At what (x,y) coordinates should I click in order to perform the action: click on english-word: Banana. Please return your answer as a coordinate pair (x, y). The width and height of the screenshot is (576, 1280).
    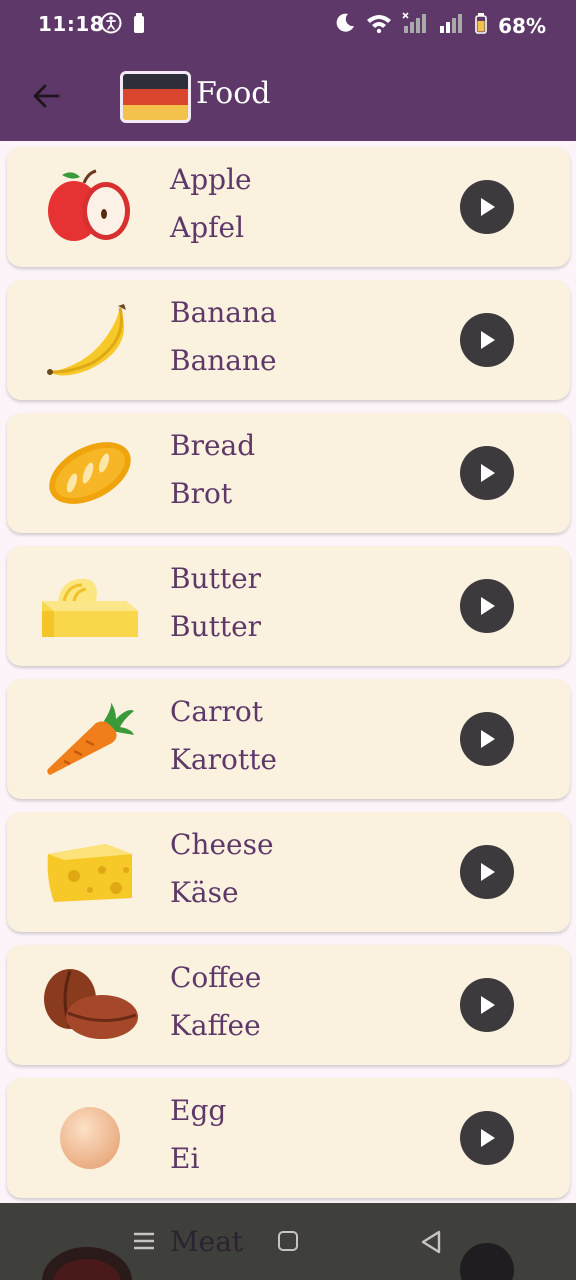
    Looking at the image, I should click on (223, 312).